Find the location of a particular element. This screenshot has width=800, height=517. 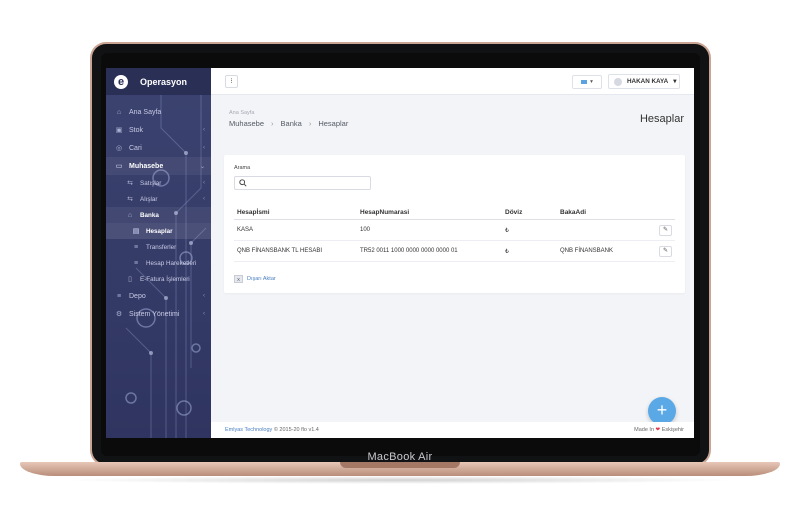

chevron-down-icon: ⌄ is located at coordinates (202, 166).